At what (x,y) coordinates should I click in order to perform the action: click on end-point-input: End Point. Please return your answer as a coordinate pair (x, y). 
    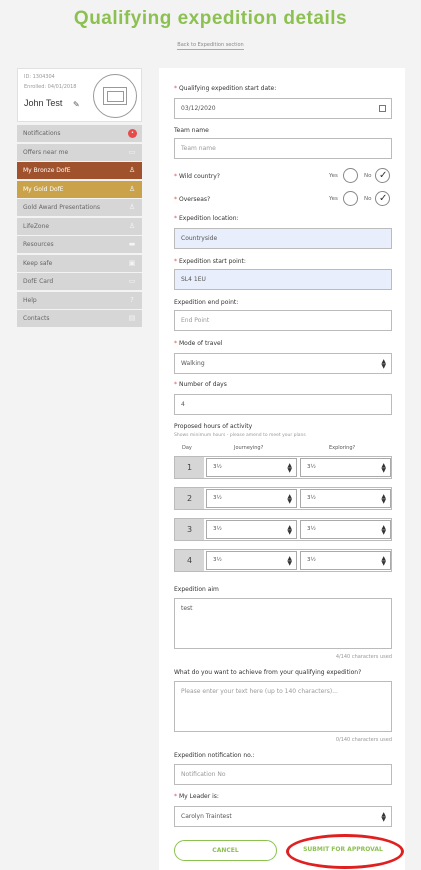
    Looking at the image, I should click on (283, 320).